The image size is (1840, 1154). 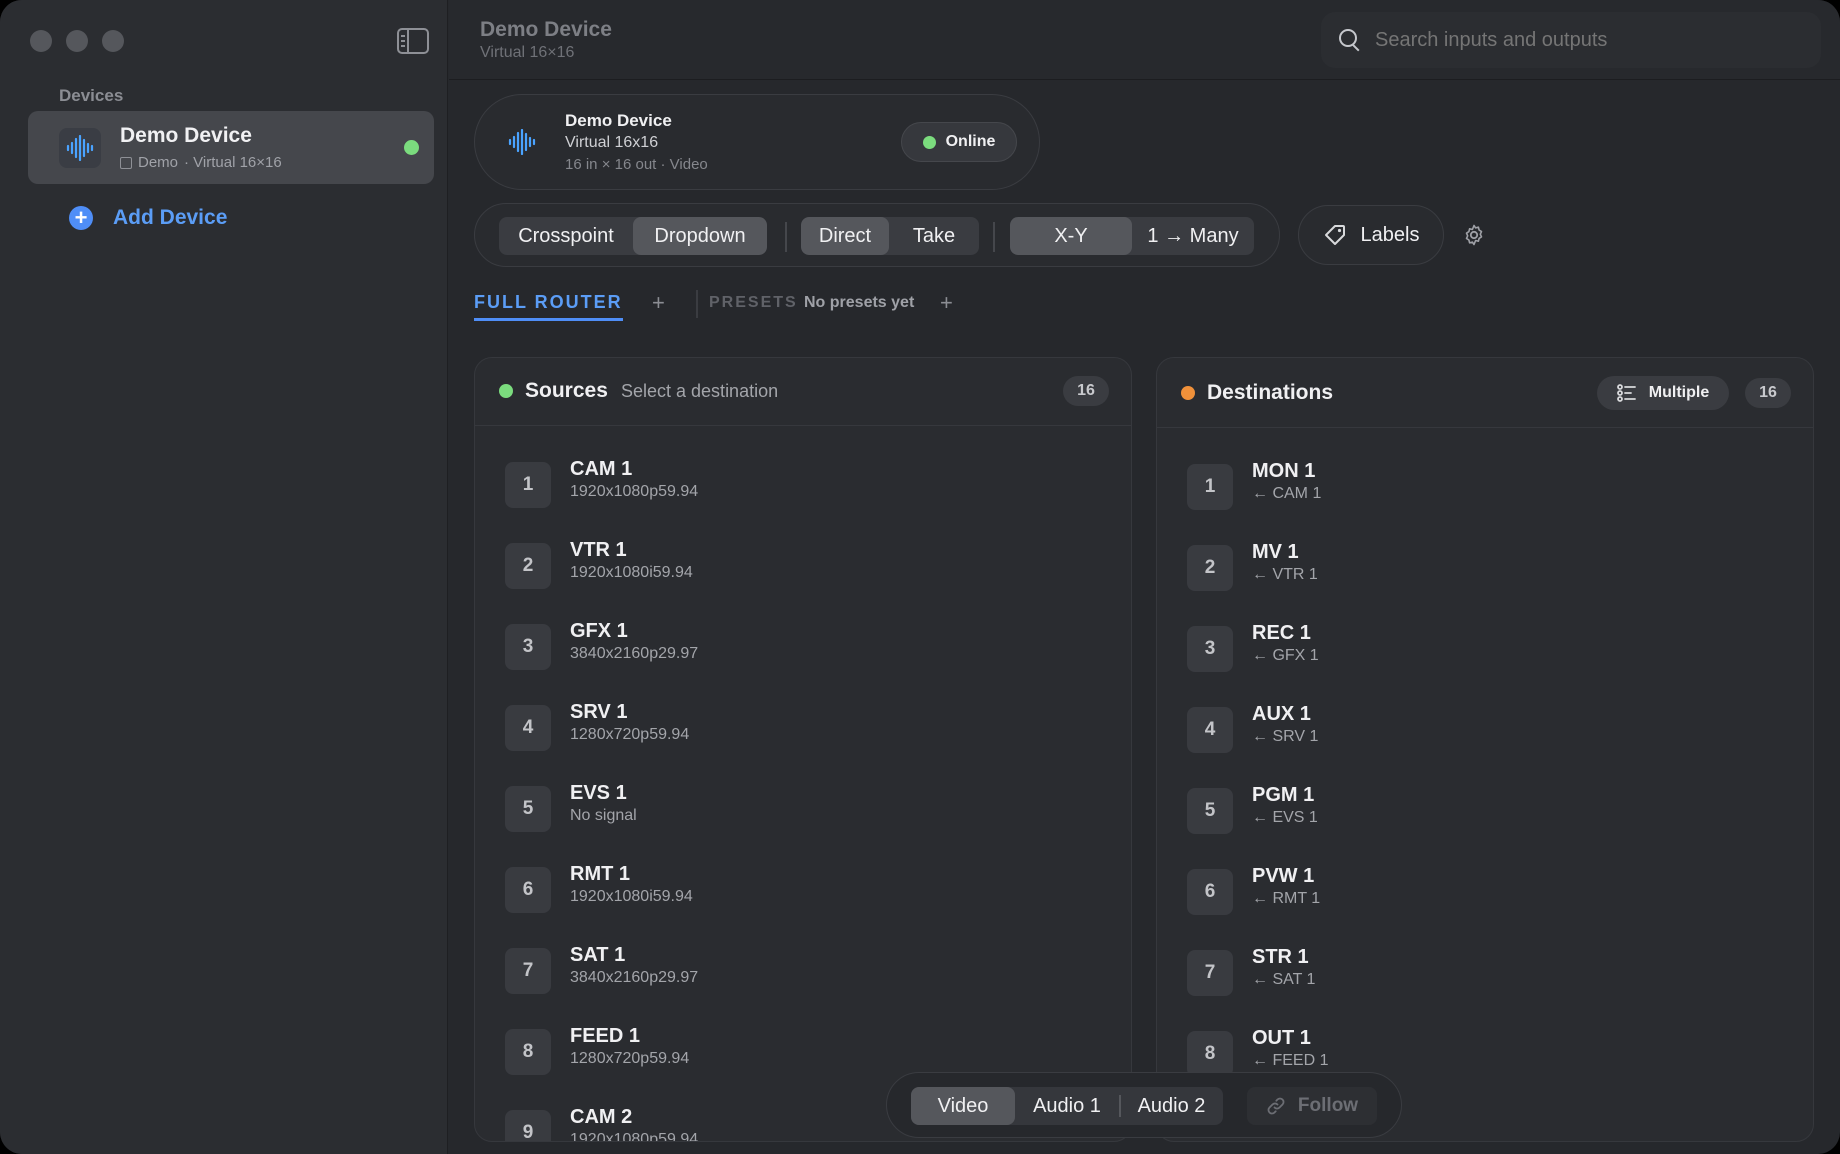 I want to click on sources-title: Sources, so click(x=566, y=390).